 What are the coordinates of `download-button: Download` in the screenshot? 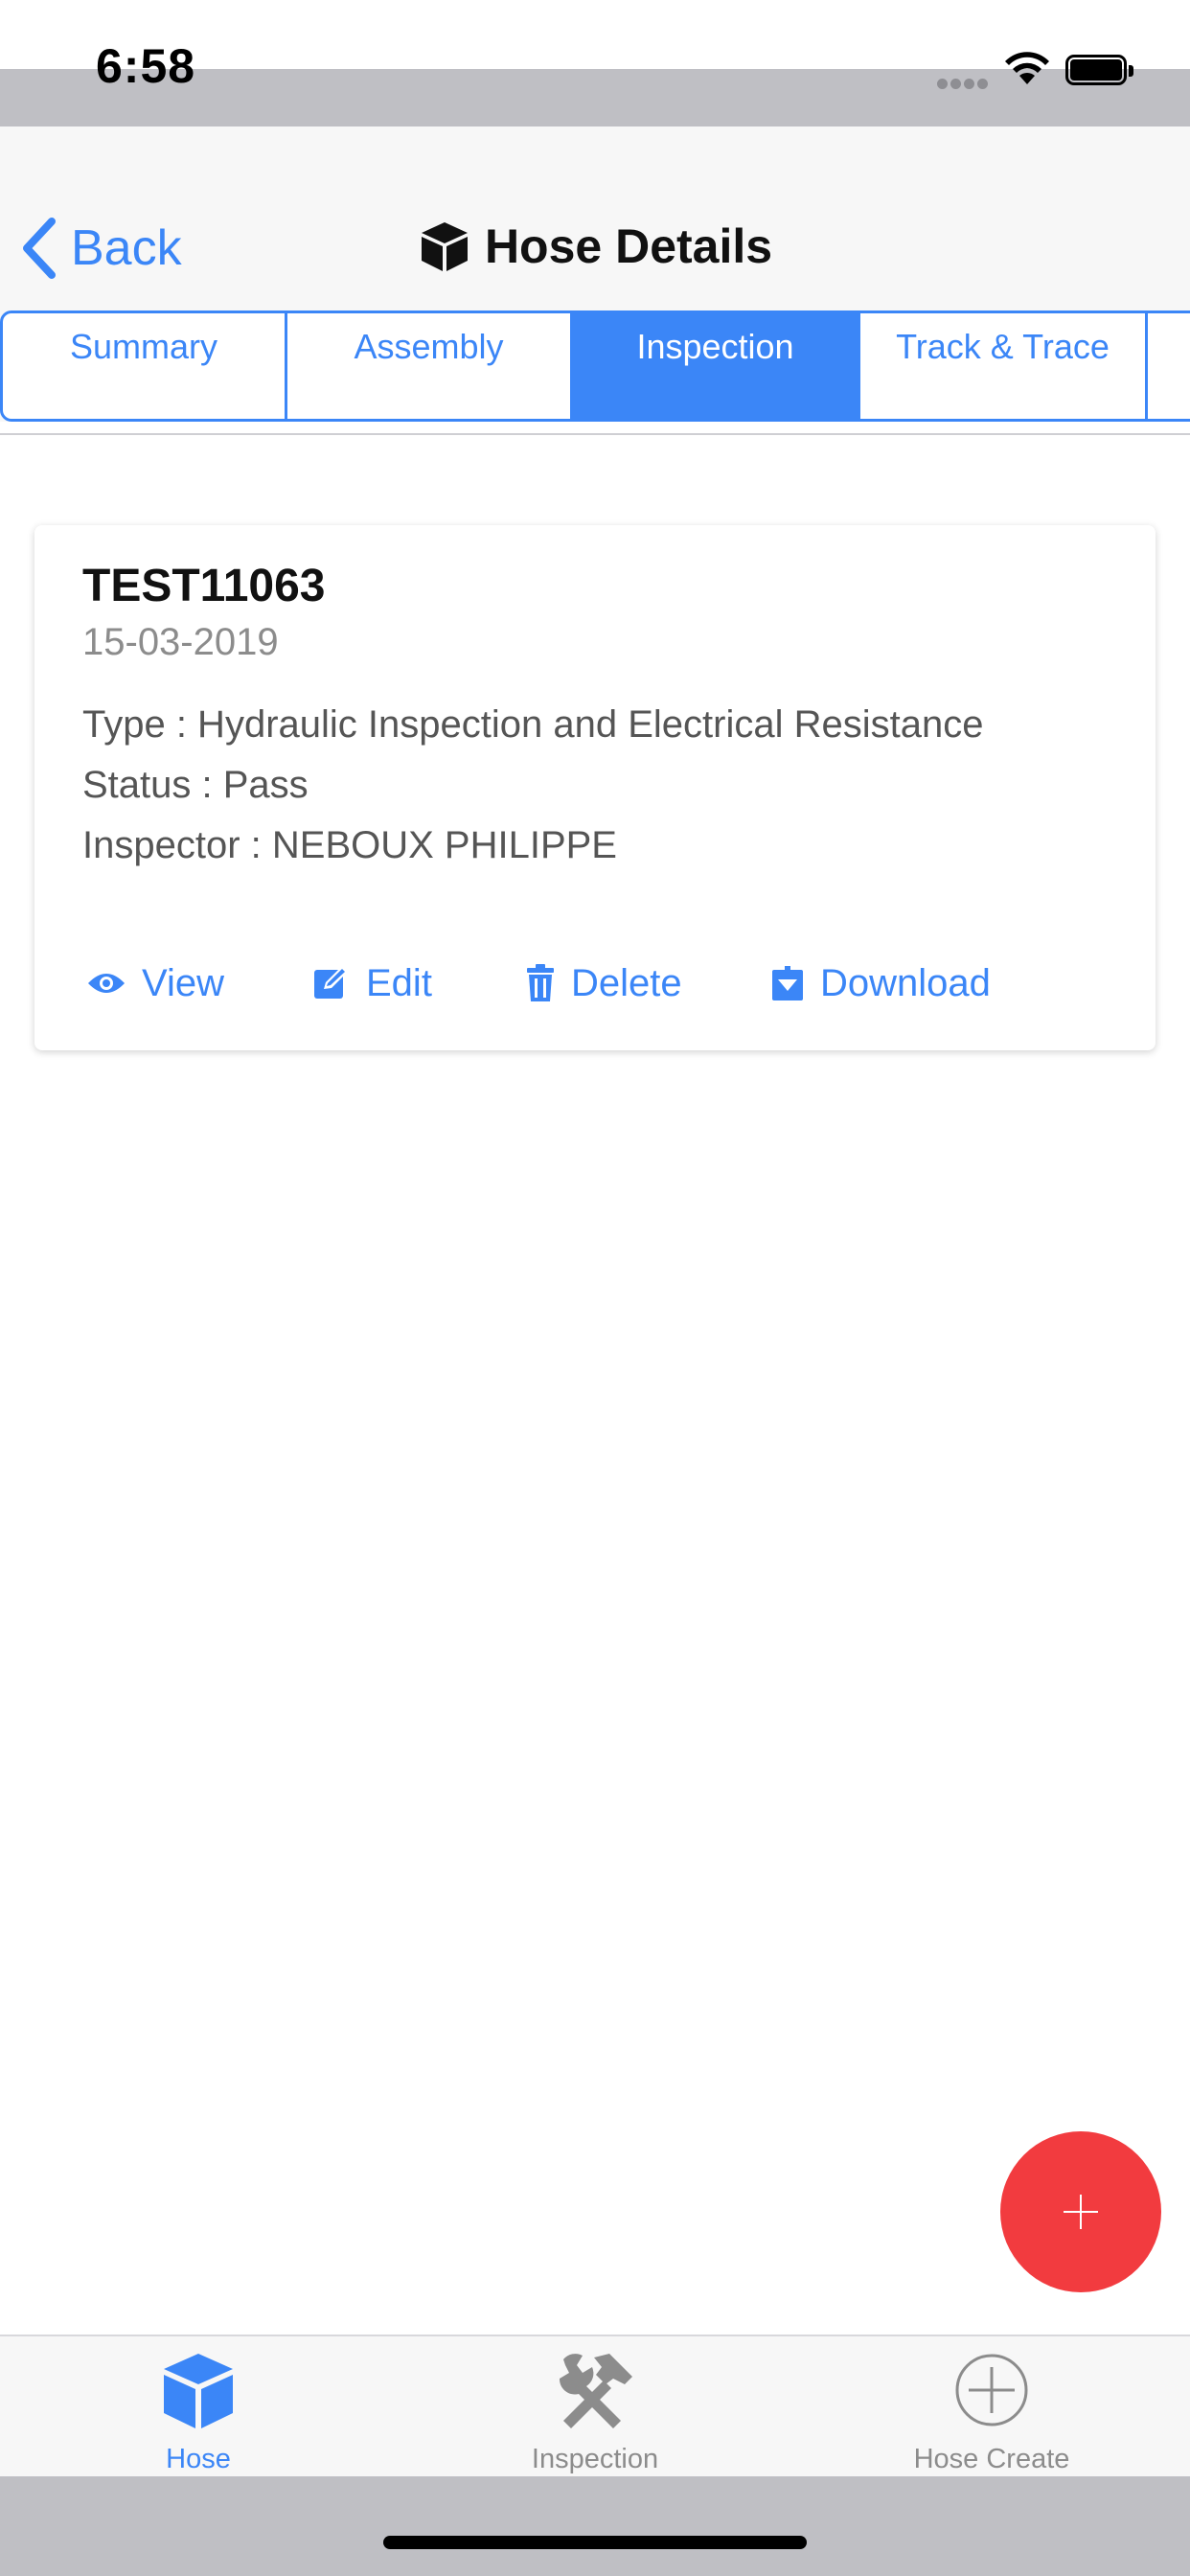 It's located at (881, 983).